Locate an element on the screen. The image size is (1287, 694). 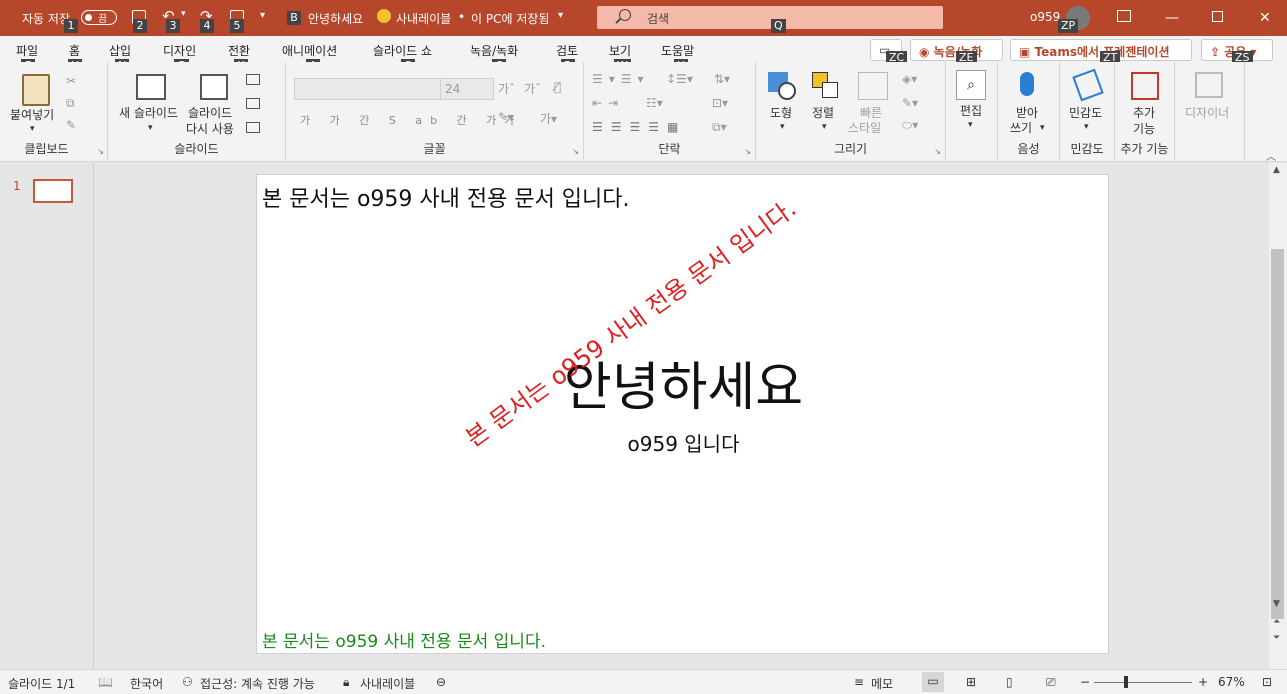
collapse-ribbon-icon: ︿ is located at coordinates (1271, 155).